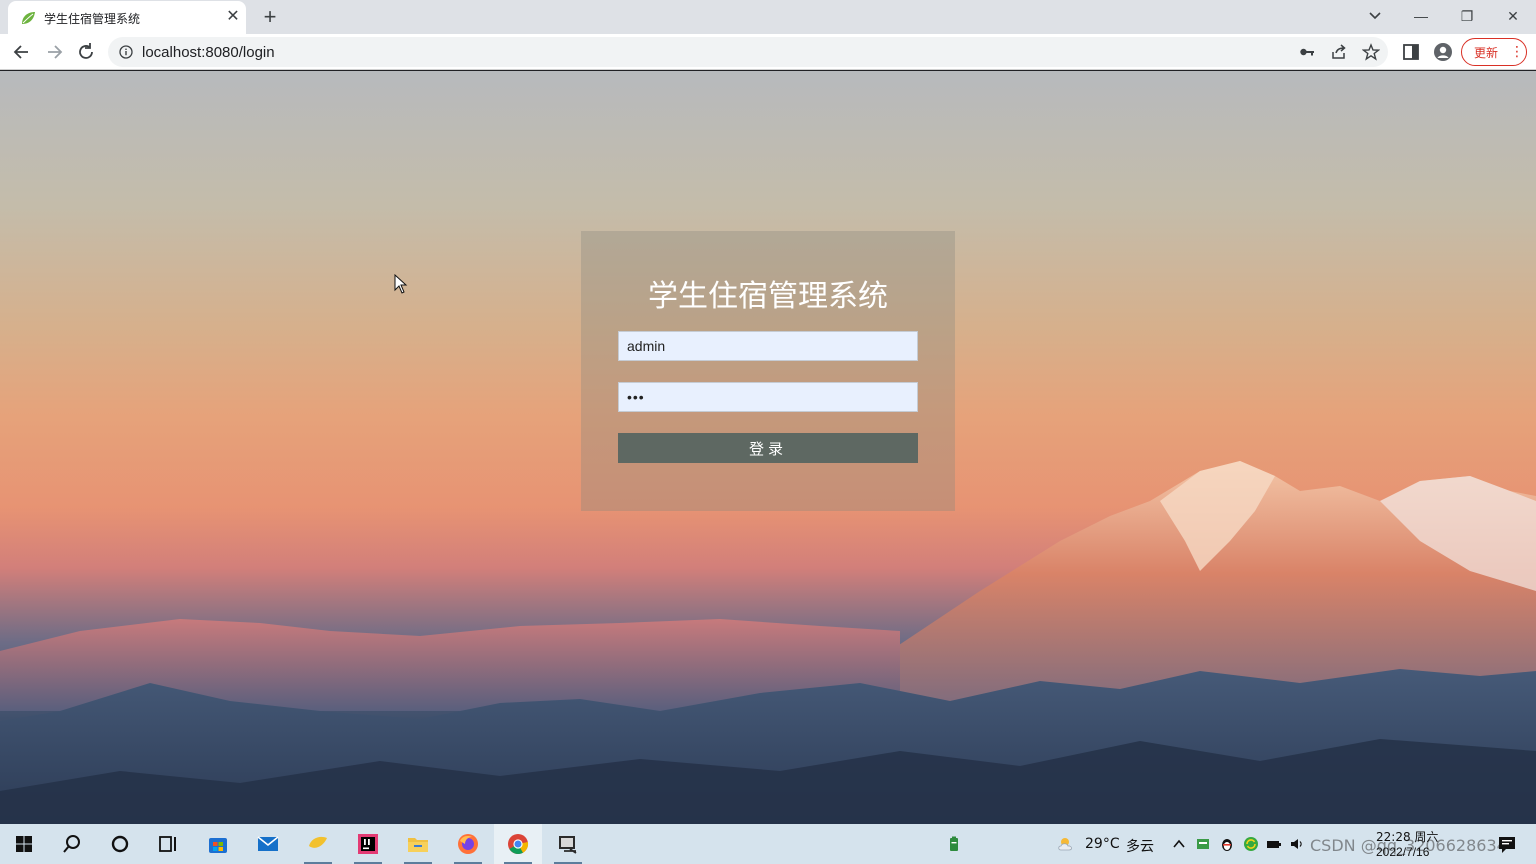  What do you see at coordinates (86, 52) in the screenshot?
I see `reload-icon` at bounding box center [86, 52].